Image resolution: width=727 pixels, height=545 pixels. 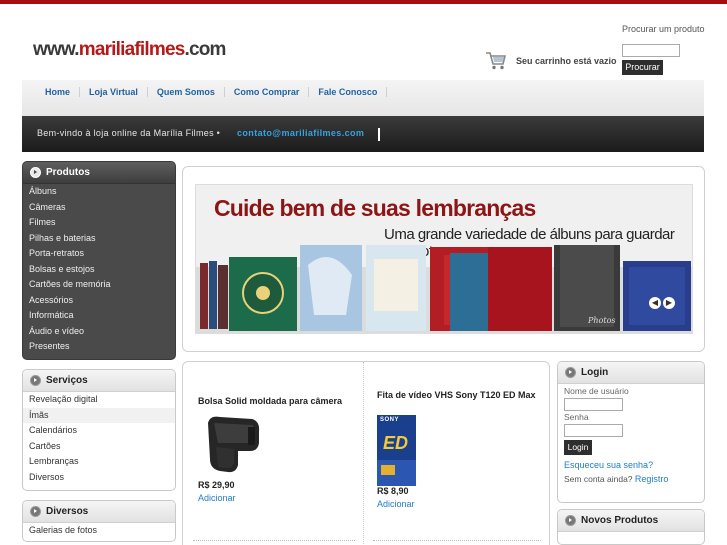 I want to click on cart-icon, so click(x=496, y=60).